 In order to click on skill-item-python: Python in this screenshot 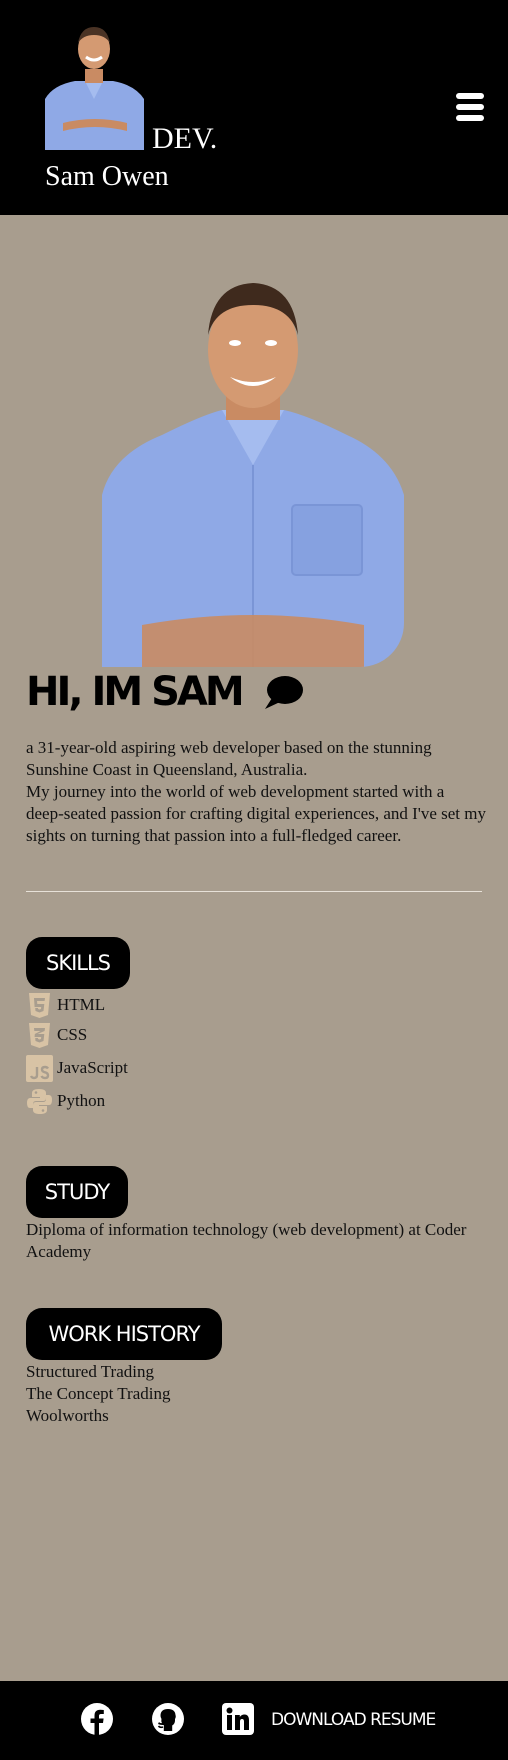, I will do `click(65, 1101)`.